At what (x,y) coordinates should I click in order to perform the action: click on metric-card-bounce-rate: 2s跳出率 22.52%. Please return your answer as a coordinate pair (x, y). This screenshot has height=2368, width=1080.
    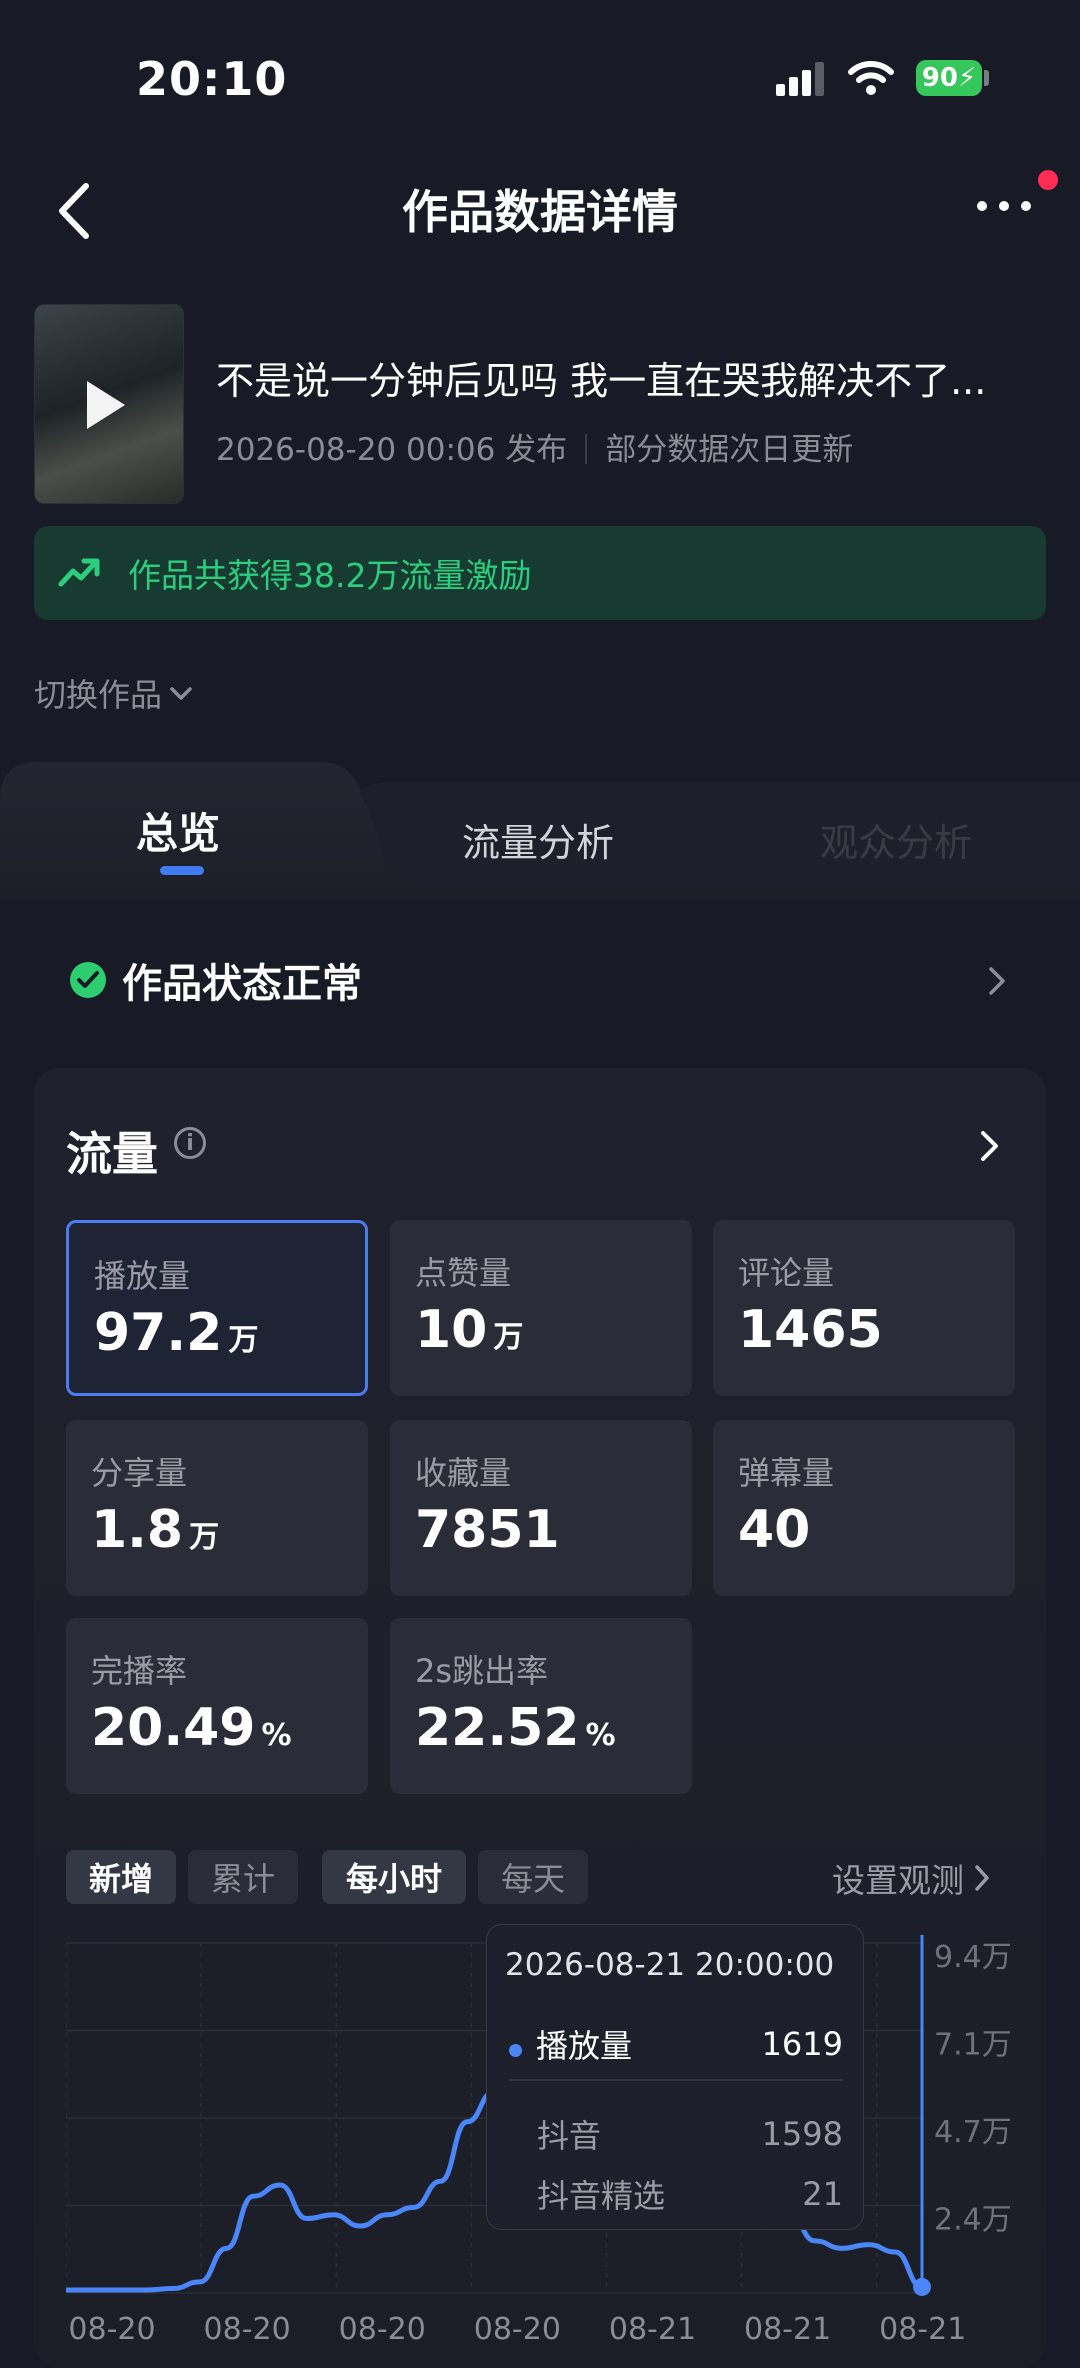
    Looking at the image, I should click on (541, 1706).